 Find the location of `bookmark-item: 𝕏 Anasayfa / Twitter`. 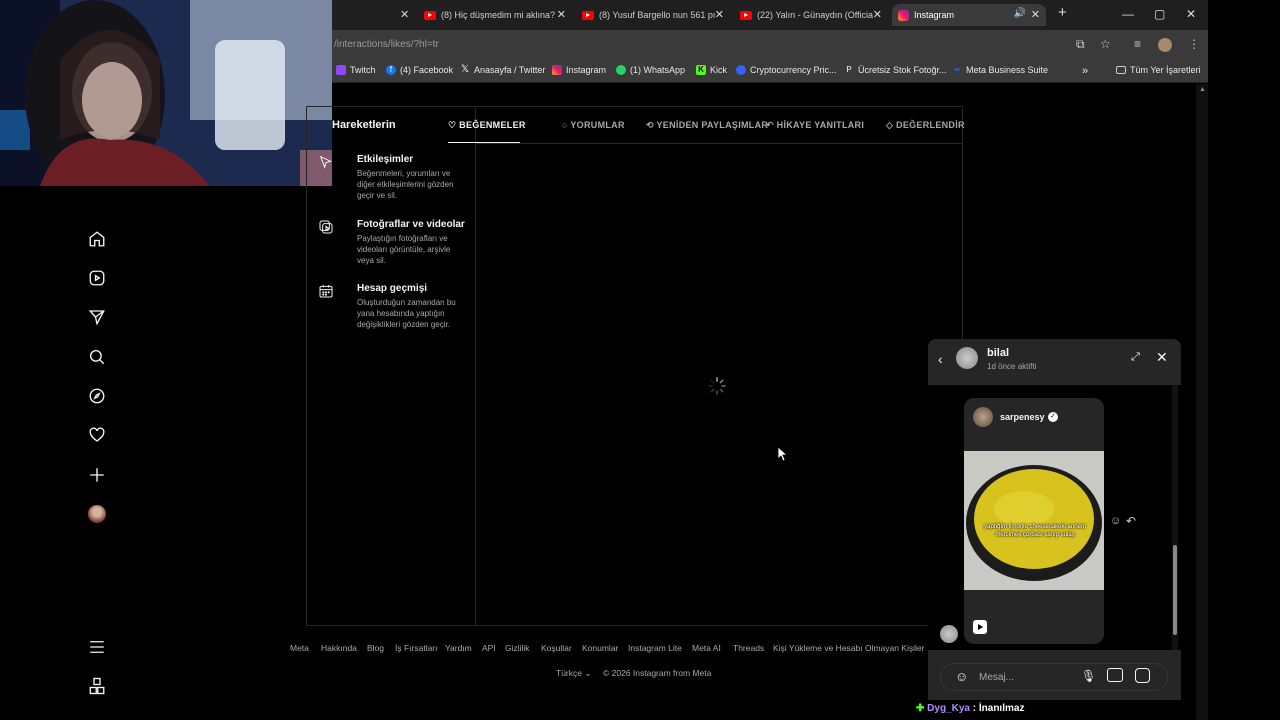

bookmark-item: 𝕏 Anasayfa / Twitter is located at coordinates (502, 70).